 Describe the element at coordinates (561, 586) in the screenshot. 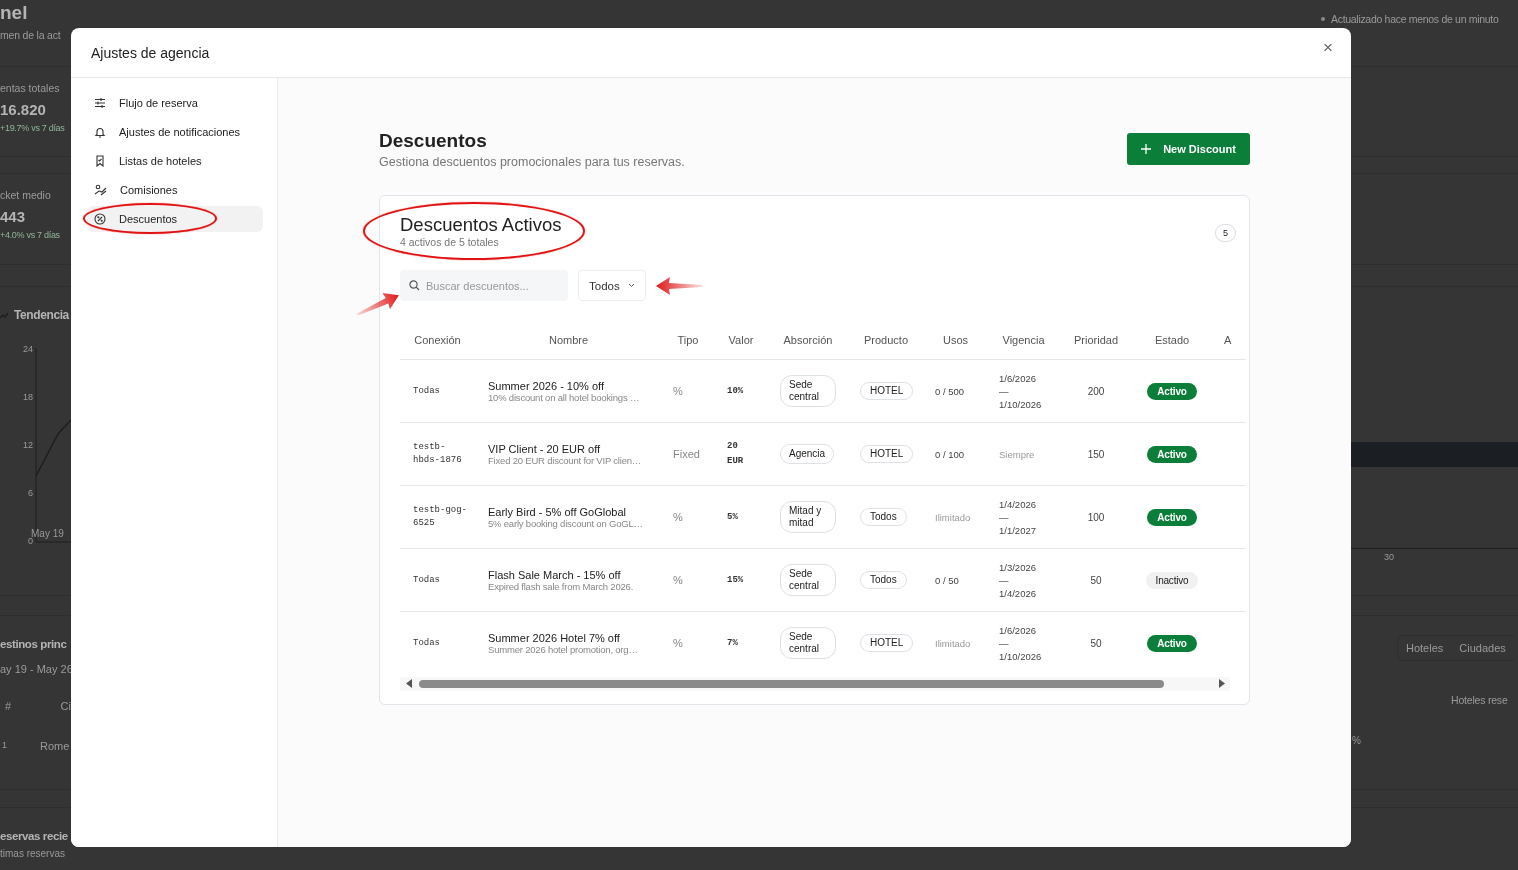

I see `discount-description: Expired flash sale from March 2026.` at that location.